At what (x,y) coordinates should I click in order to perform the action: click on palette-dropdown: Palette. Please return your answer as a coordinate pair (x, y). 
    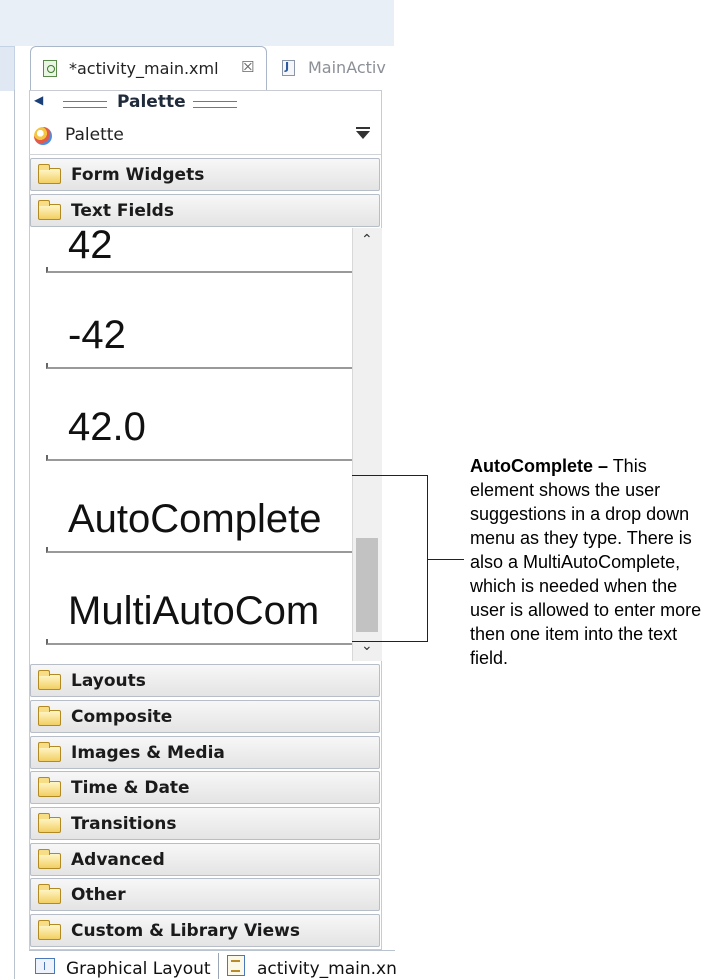
    Looking at the image, I should click on (205, 136).